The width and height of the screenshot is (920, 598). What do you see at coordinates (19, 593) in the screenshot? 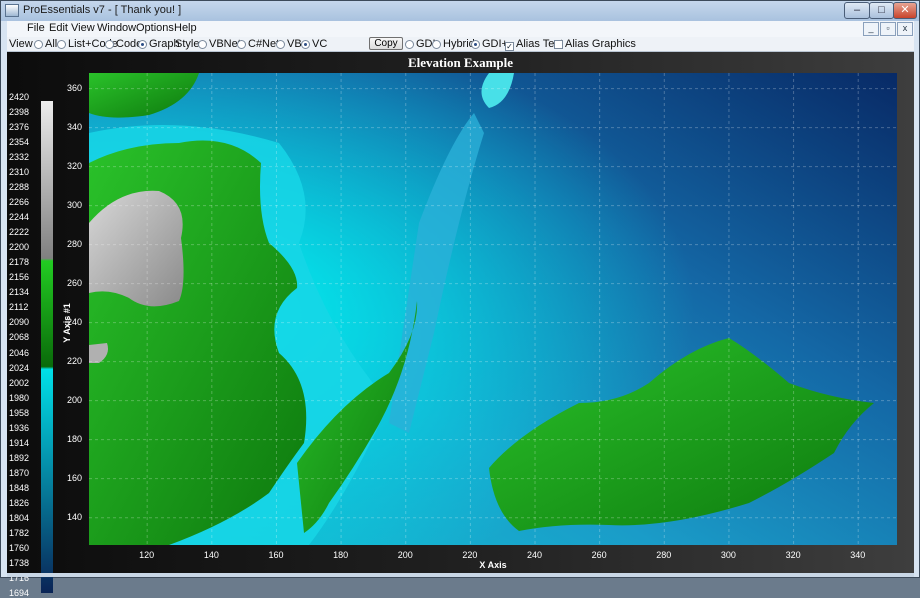
I see `legend-label: 1694` at bounding box center [19, 593].